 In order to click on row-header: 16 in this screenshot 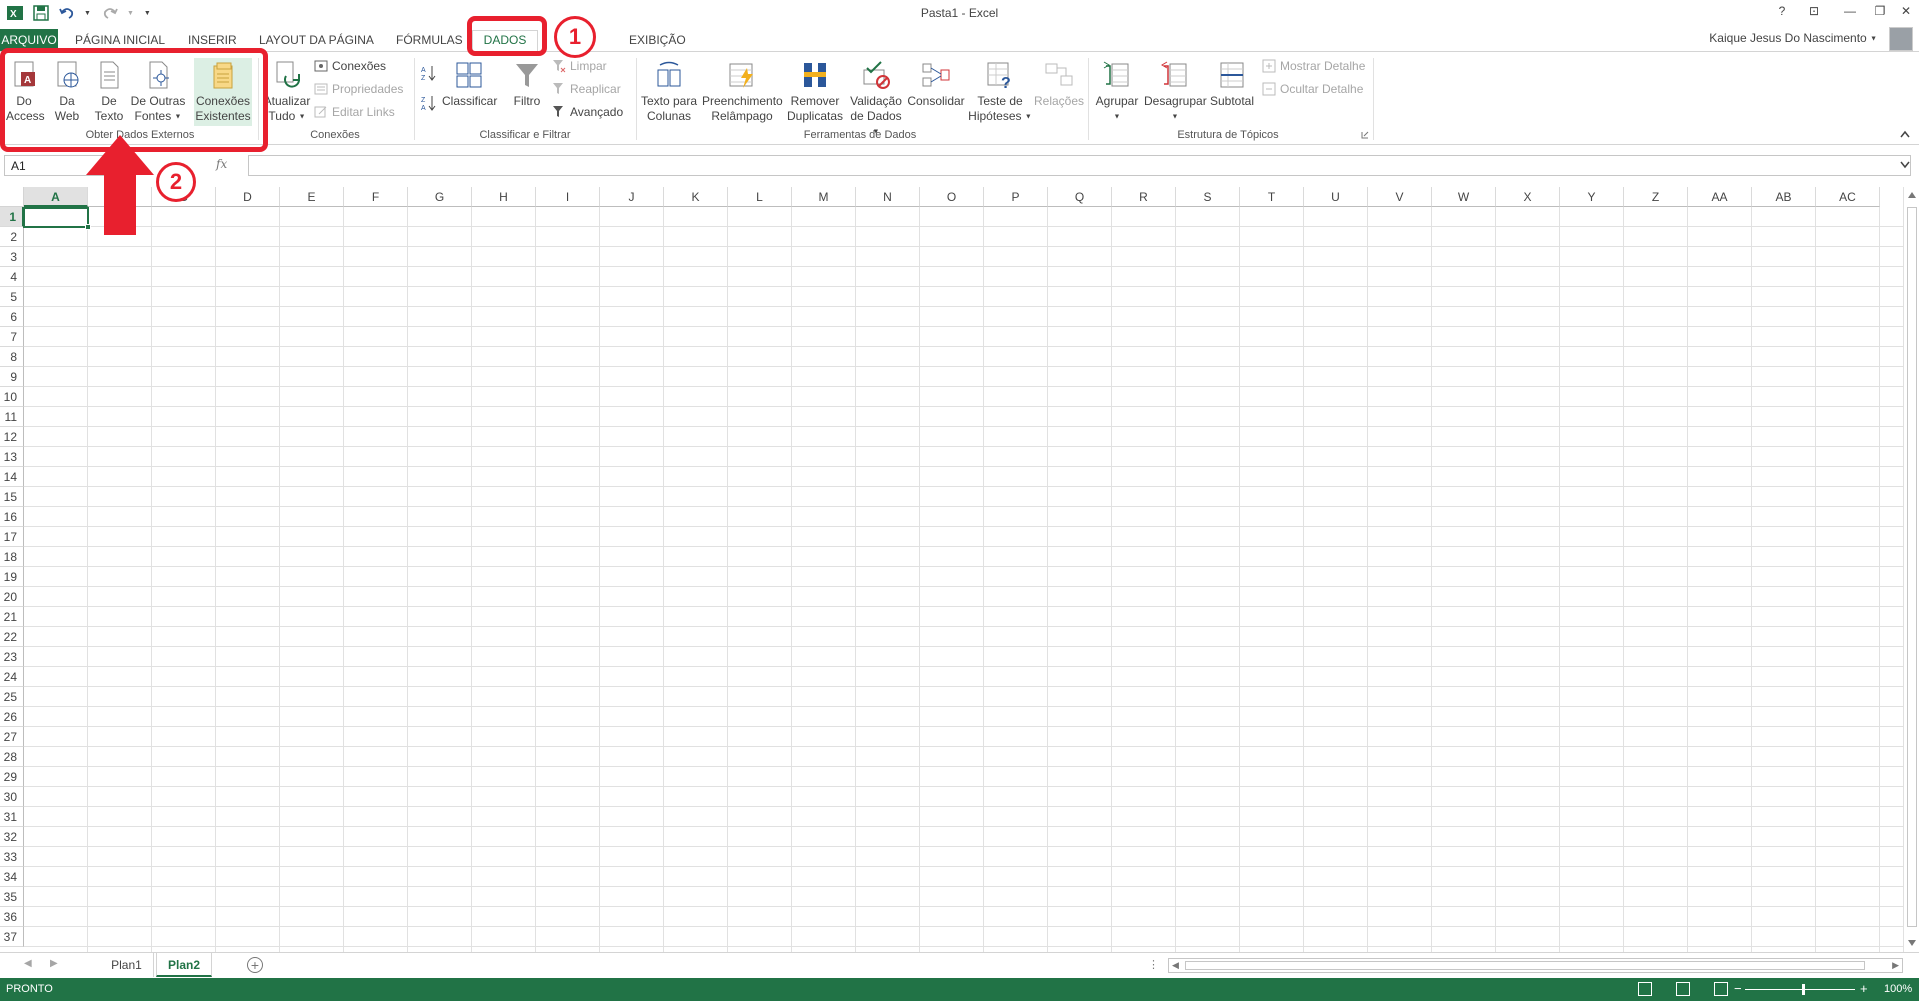, I will do `click(12, 517)`.